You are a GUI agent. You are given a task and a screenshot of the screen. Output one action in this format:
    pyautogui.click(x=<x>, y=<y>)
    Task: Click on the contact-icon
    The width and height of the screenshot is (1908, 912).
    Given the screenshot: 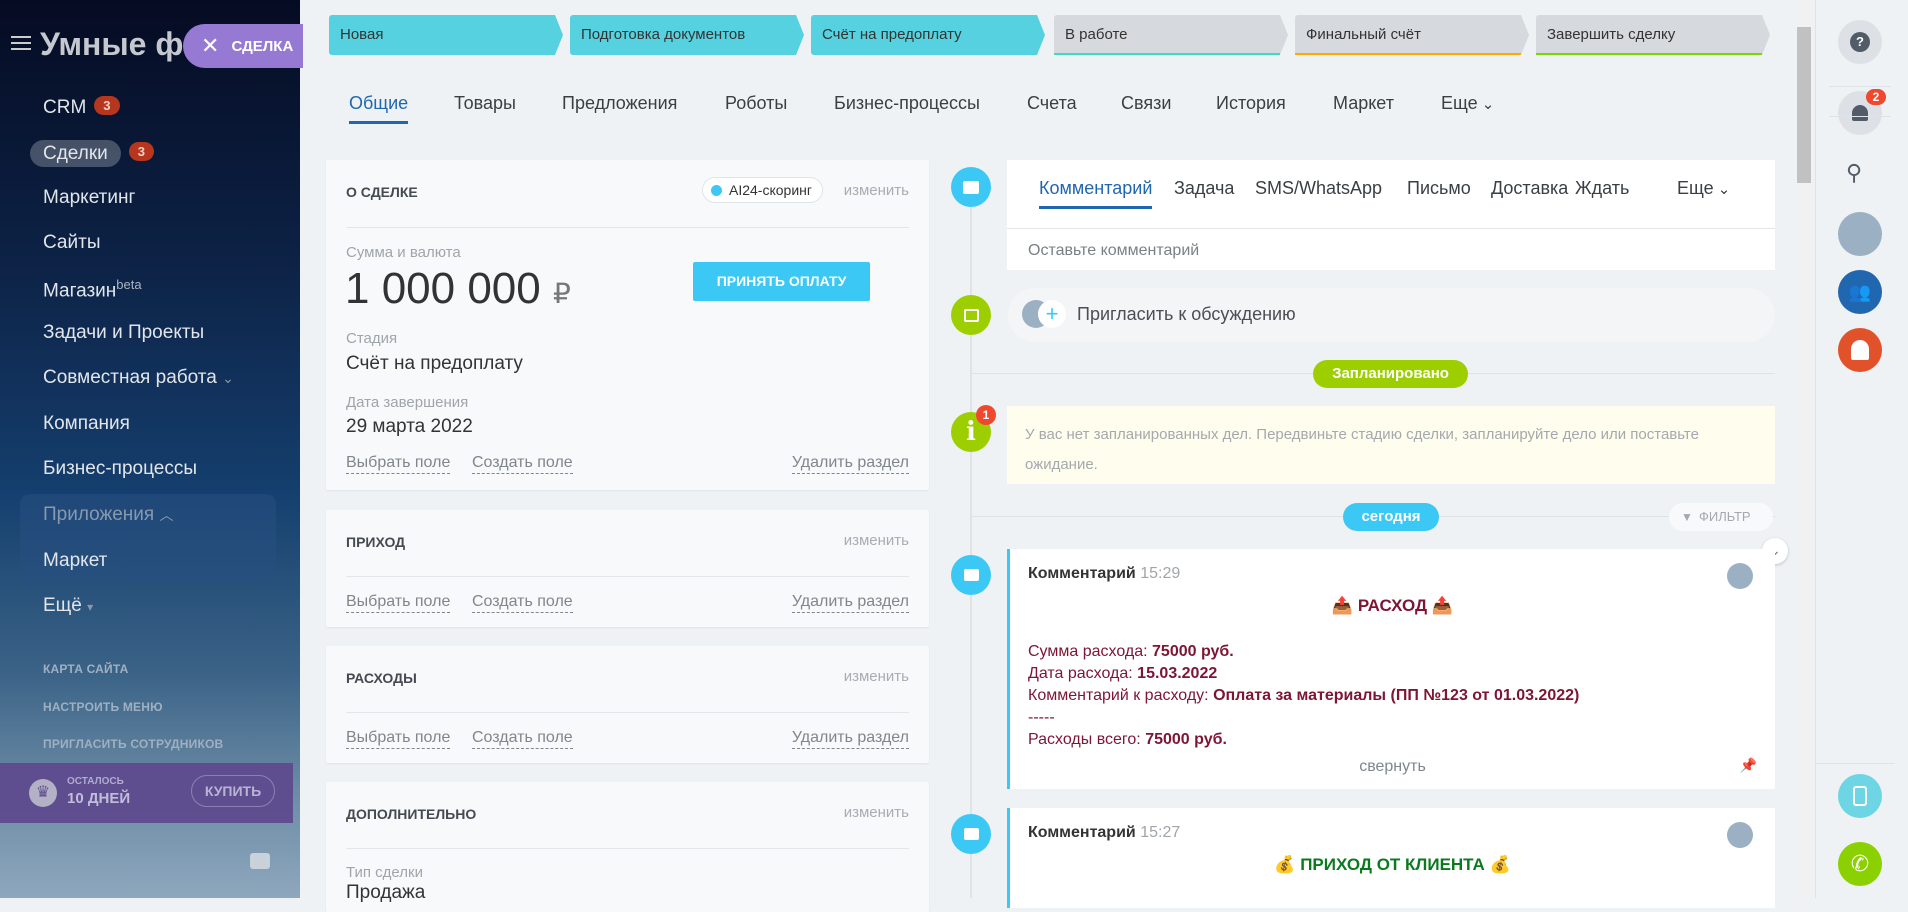 What is the action you would take?
    pyautogui.click(x=1860, y=350)
    